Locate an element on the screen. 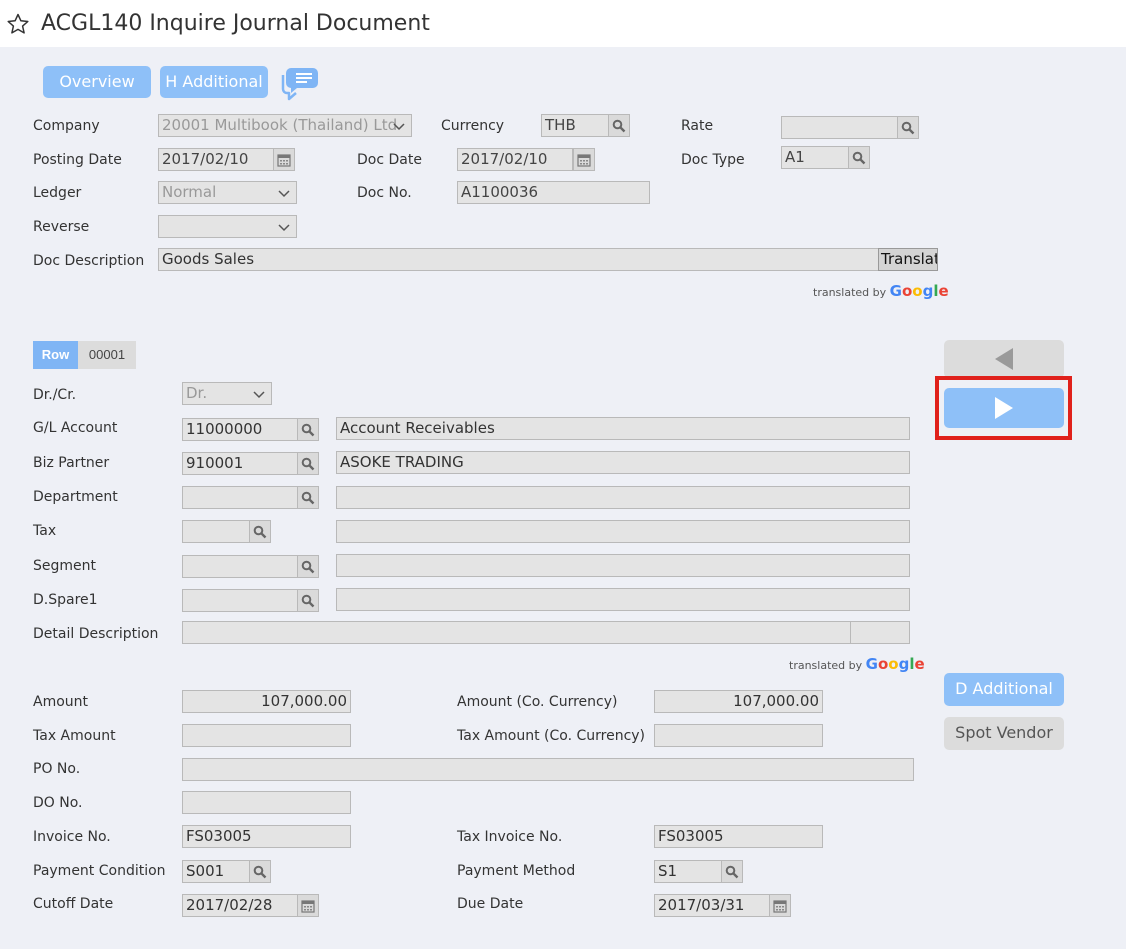 This screenshot has height=949, width=1126. h-additional-button: H Additional is located at coordinates (214, 82).